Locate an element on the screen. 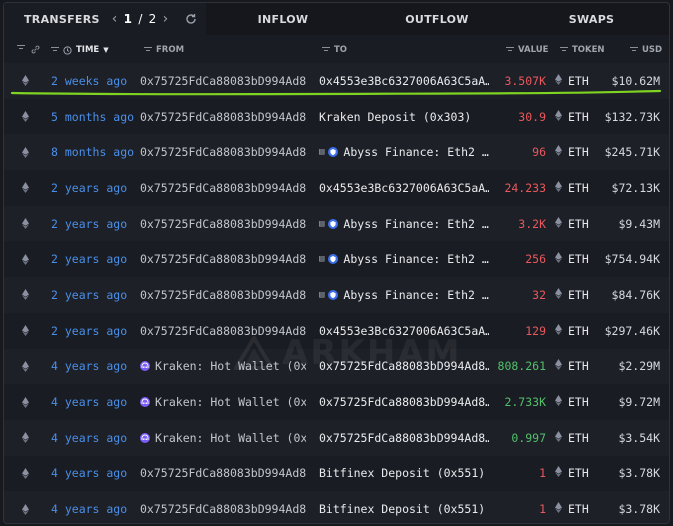 The image size is (673, 526). tab-outflow: OUTFLOW is located at coordinates (437, 19).